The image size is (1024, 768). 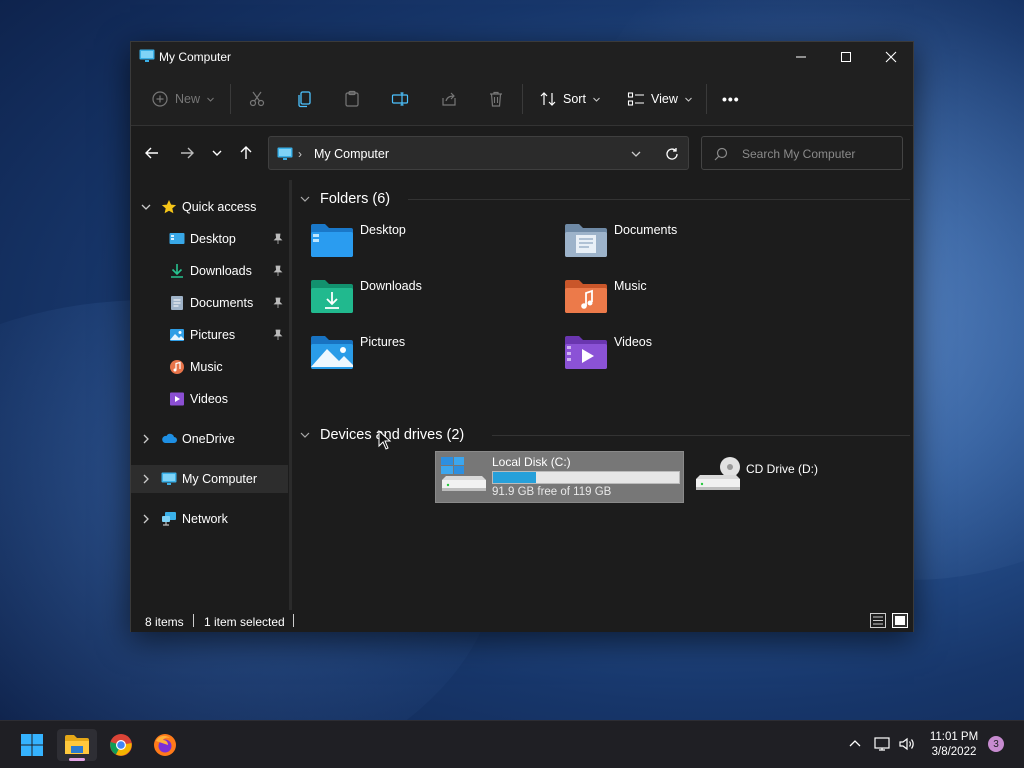 I want to click on system-clock: 11:01 PM 3/8/2022, so click(x=954, y=745).